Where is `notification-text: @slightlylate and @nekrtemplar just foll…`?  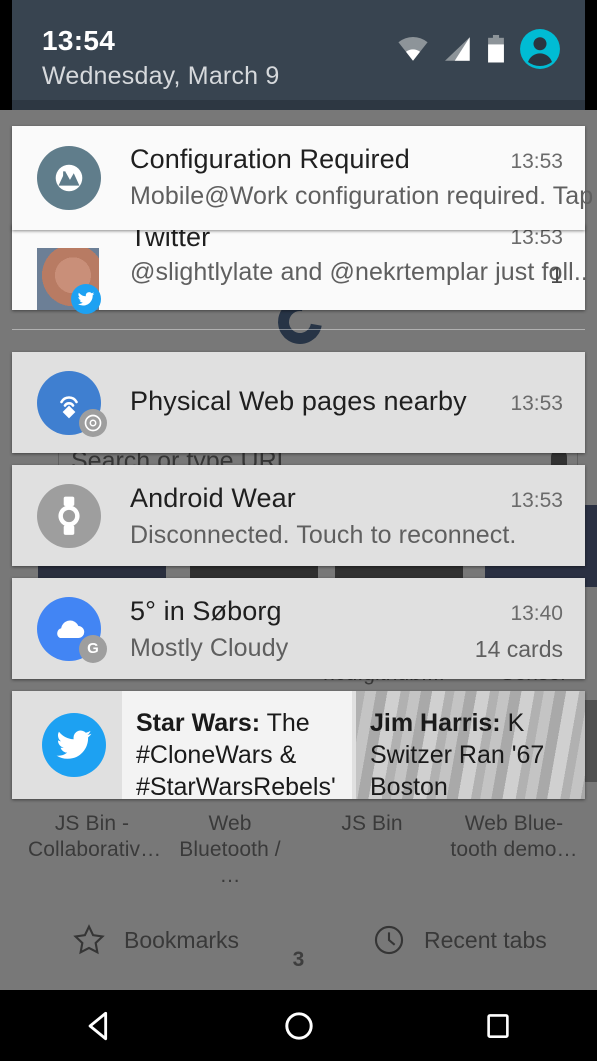 notification-text: @slightlylate and @nekrtemplar just foll… is located at coordinates (359, 272).